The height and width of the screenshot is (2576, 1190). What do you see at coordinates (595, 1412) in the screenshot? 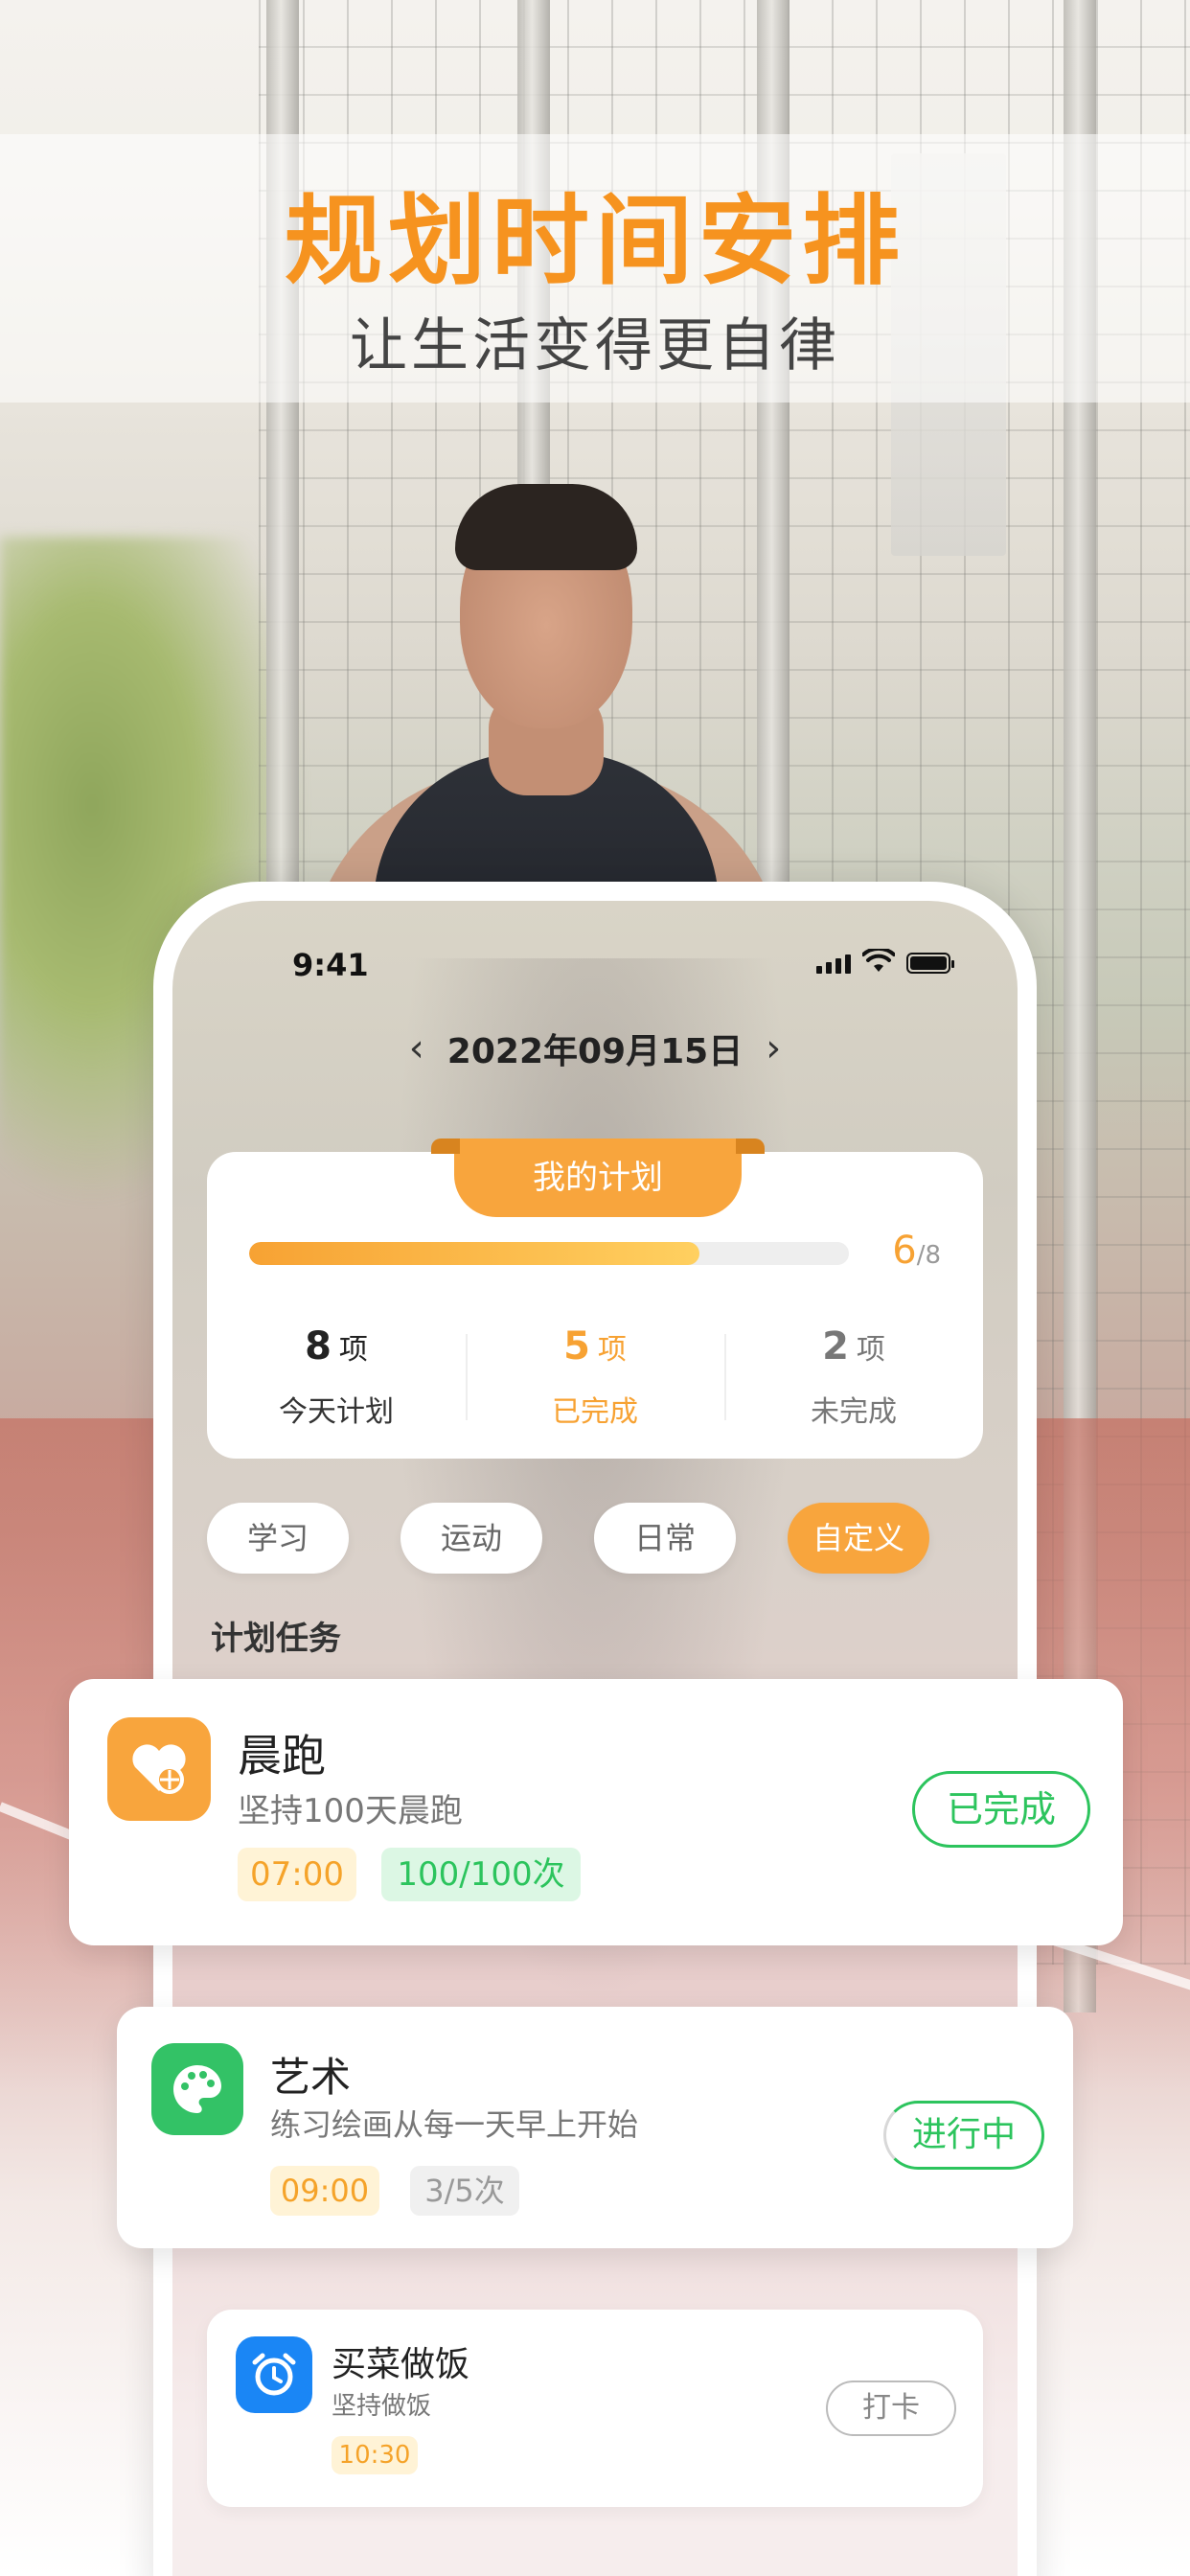
I see `stat-completed-label: 已完成` at bounding box center [595, 1412].